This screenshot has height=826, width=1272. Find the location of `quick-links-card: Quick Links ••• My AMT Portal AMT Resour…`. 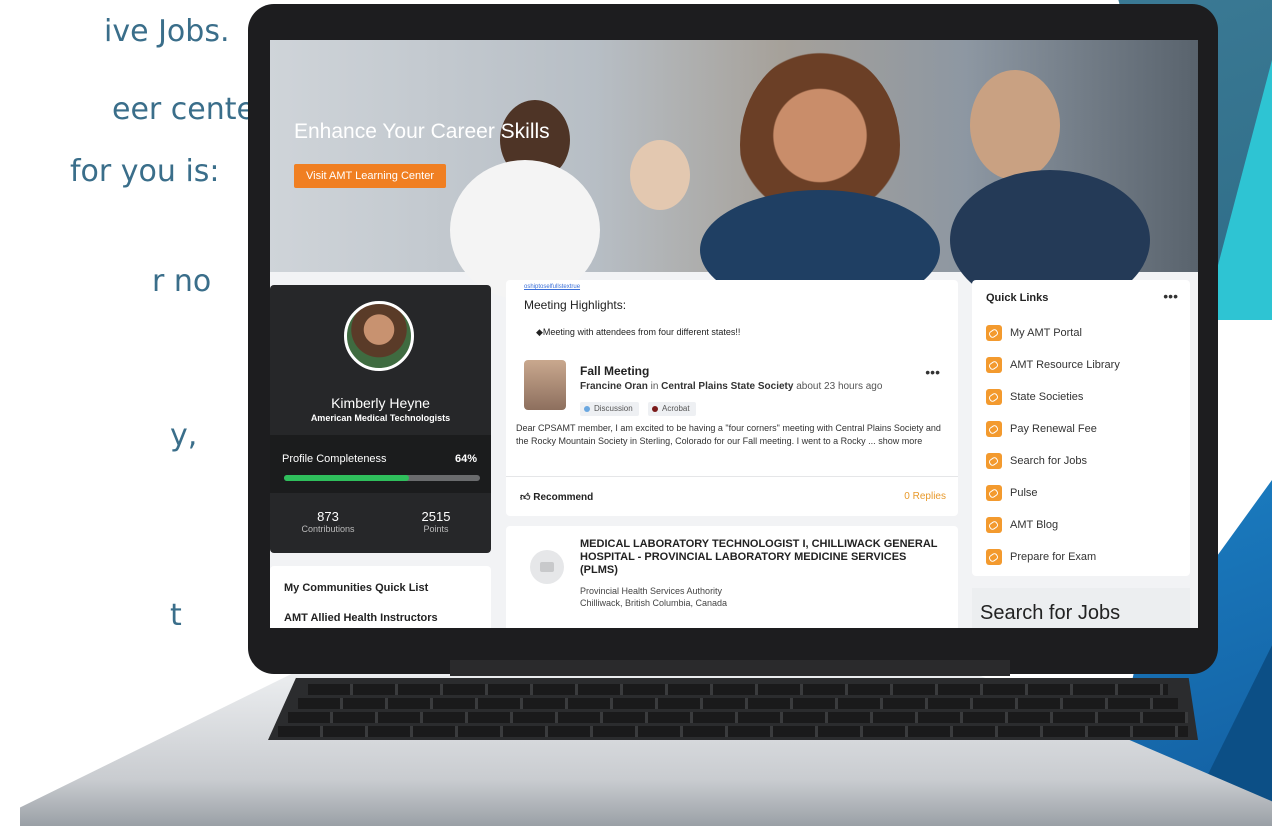

quick-links-card: Quick Links ••• My AMT Portal AMT Resour… is located at coordinates (1081, 428).